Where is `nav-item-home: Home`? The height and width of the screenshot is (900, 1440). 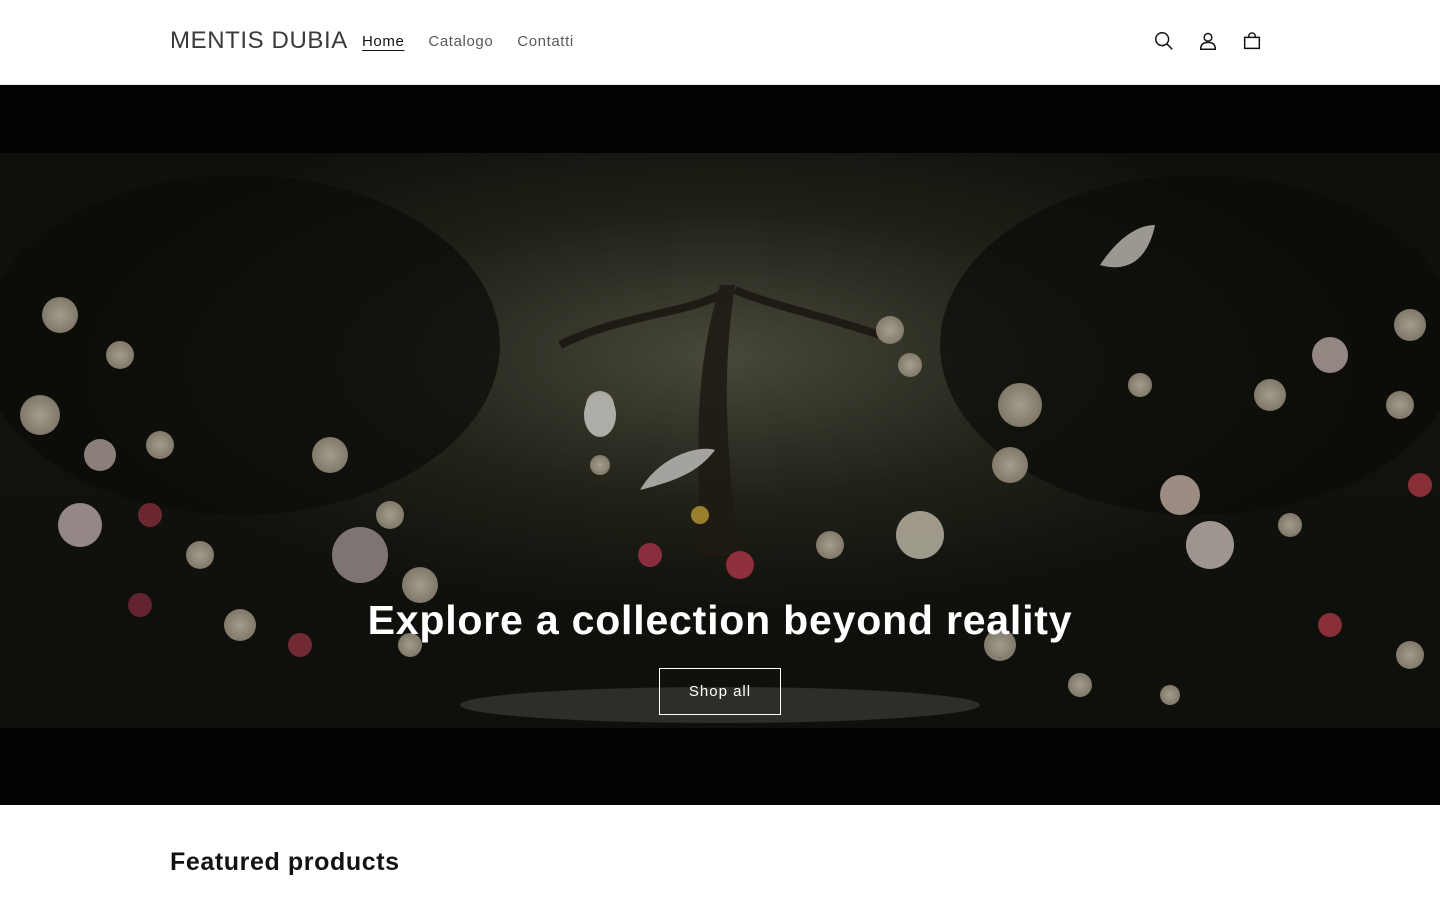 nav-item-home: Home is located at coordinates (383, 42).